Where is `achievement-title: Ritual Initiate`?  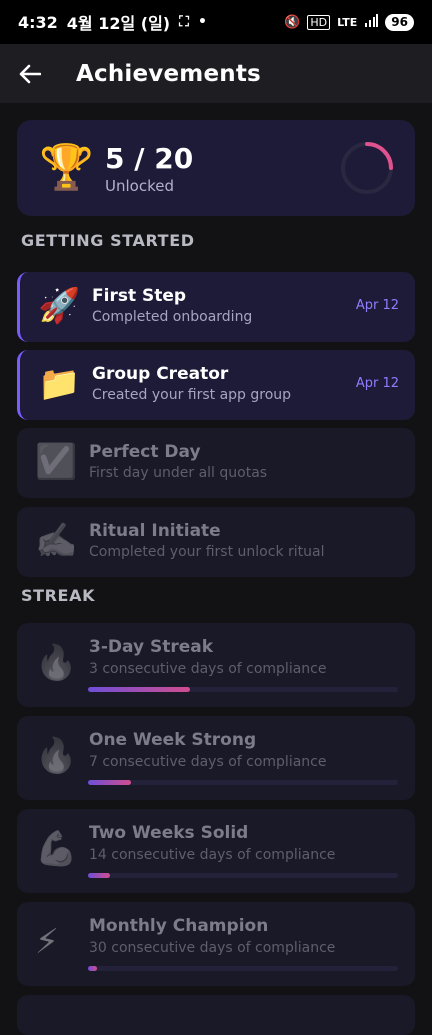 achievement-title: Ritual Initiate is located at coordinates (155, 531).